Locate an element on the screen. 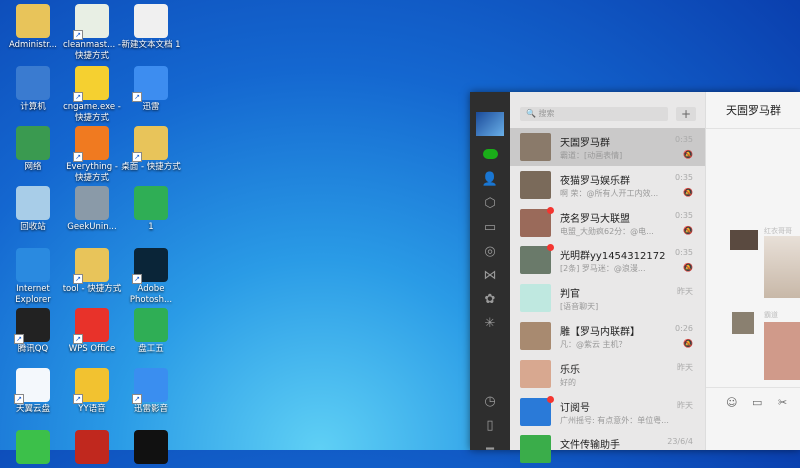 This screenshot has width=800, height=468. wechat-sidebar: 👤 ⬡ ▭ ◎ ⋈ ✿ ✳ ◷ ▯ ━ is located at coordinates (490, 274).